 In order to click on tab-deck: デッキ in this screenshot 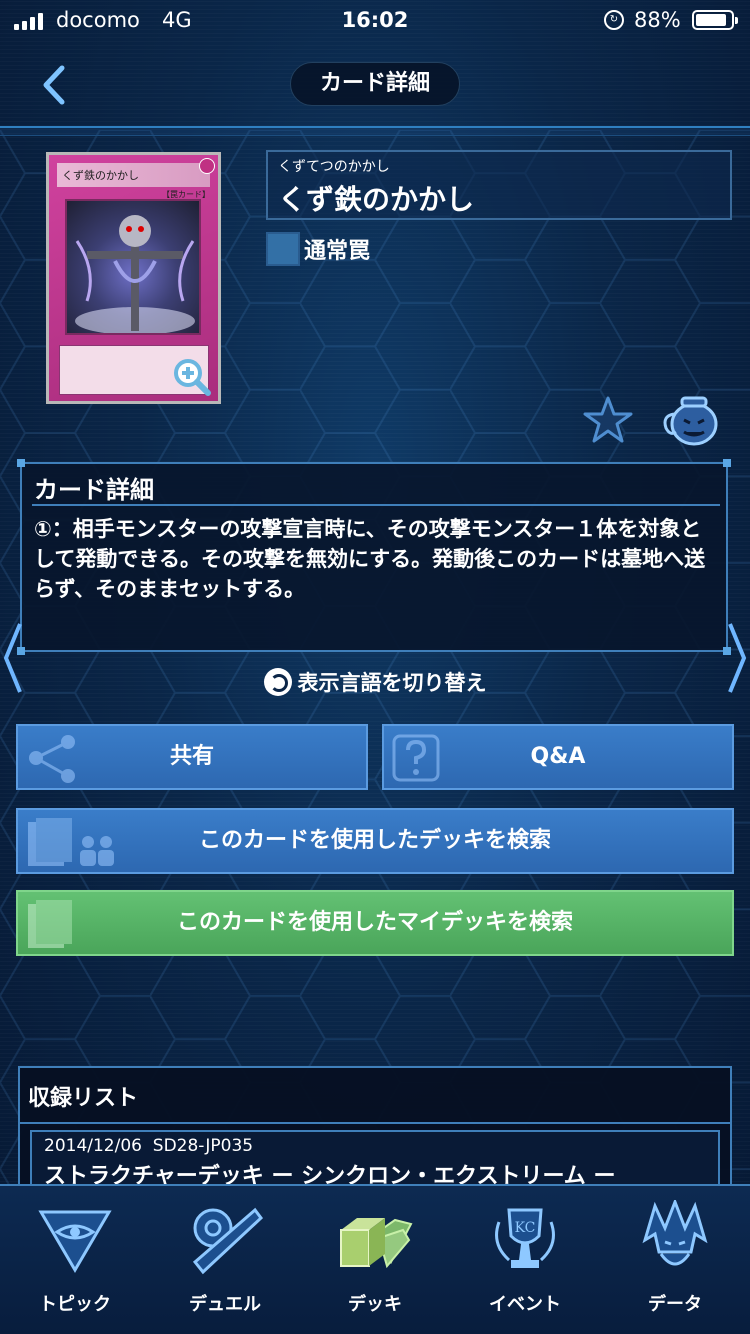, I will do `click(375, 1260)`.